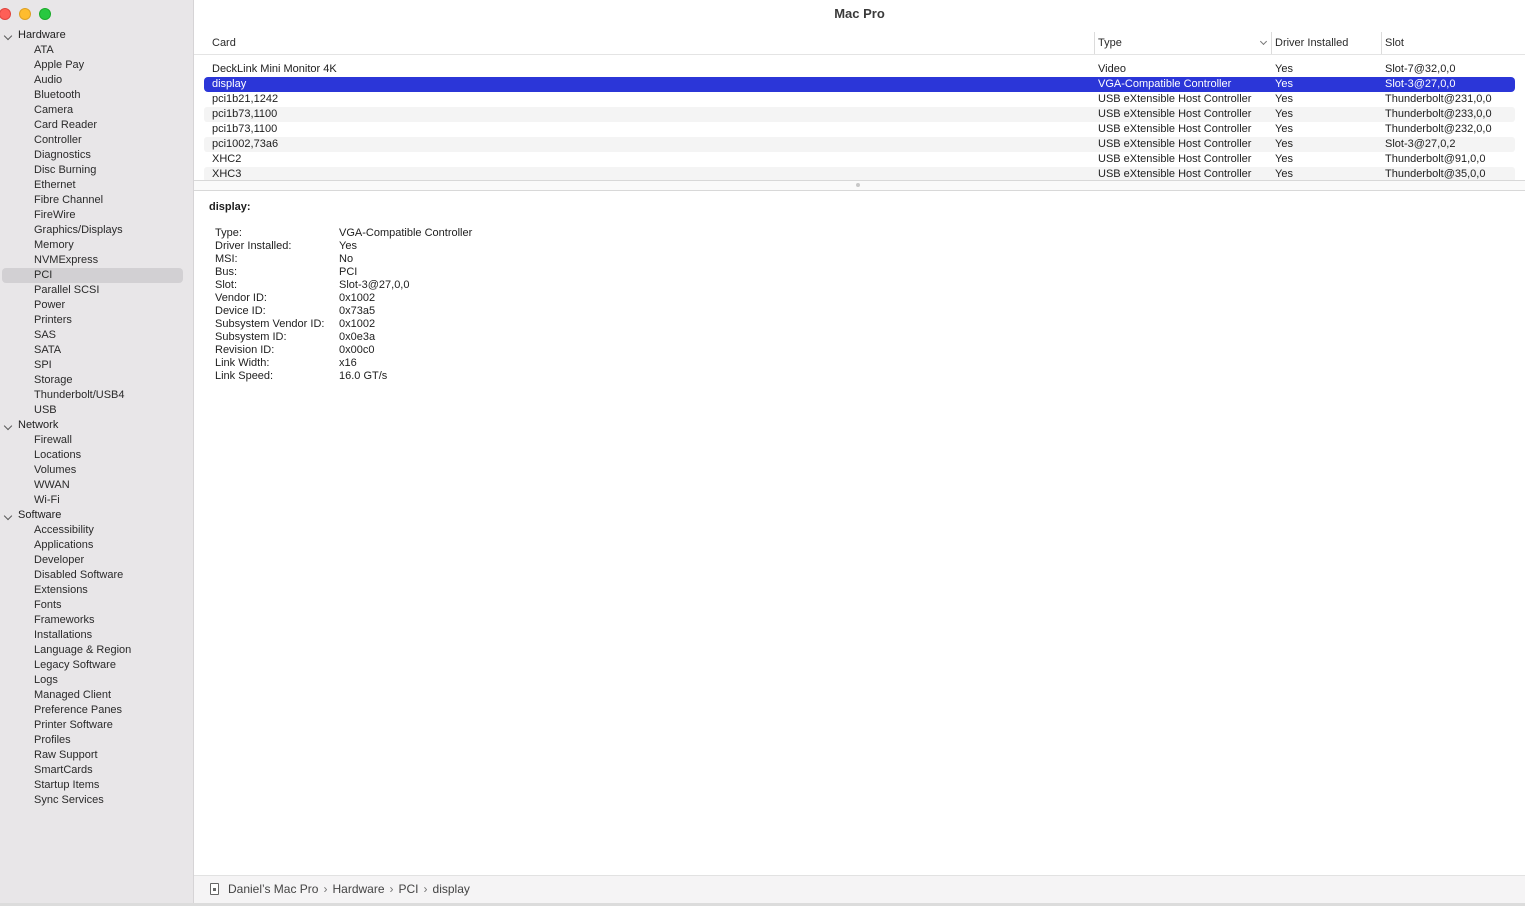 The image size is (1525, 906). What do you see at coordinates (96, 770) in the screenshot?
I see `sidebar-item-smartcards: SmartCards` at bounding box center [96, 770].